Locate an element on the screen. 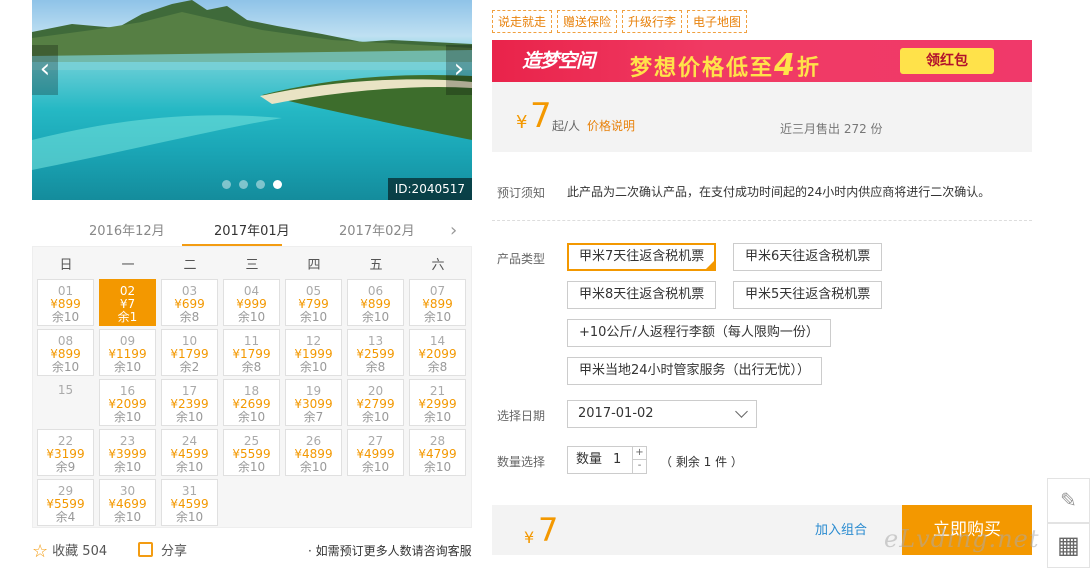 The width and height of the screenshot is (1090, 575). tab-month-next: 2017年02月 is located at coordinates (377, 229).